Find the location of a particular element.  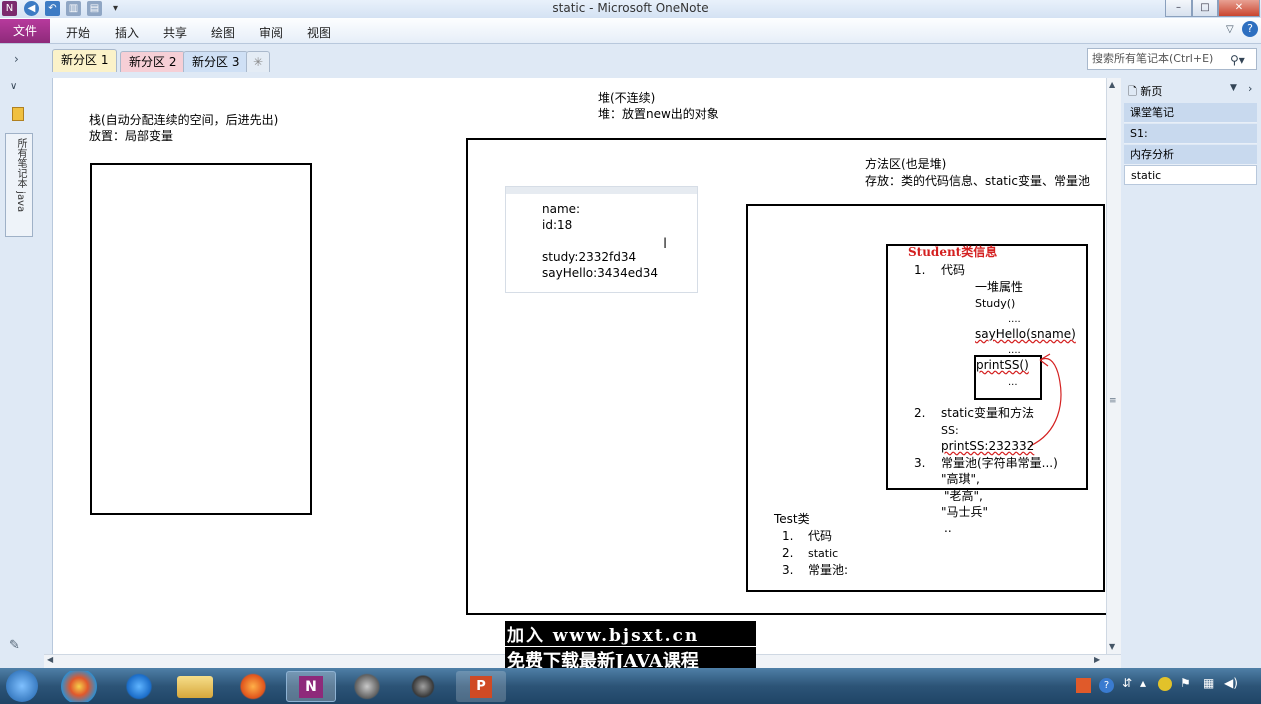

maximize-button: □ is located at coordinates (1205, 8).